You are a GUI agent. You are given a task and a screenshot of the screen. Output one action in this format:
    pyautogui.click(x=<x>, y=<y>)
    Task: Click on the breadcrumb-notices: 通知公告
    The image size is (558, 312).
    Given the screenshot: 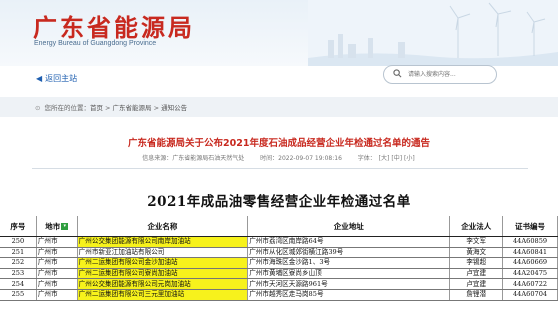 What is the action you would take?
    pyautogui.click(x=174, y=108)
    